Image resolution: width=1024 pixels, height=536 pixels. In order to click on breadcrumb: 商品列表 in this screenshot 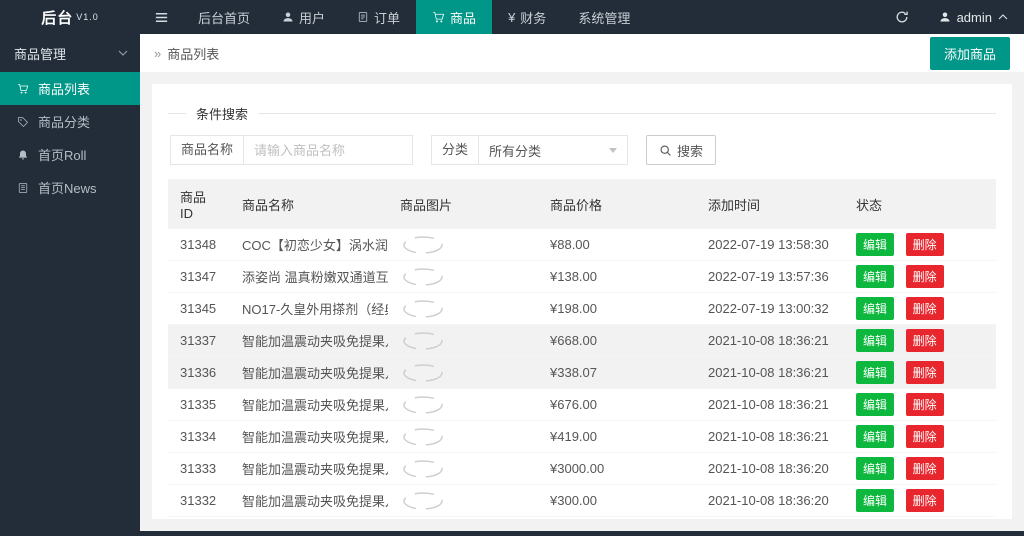, I will do `click(193, 54)`.